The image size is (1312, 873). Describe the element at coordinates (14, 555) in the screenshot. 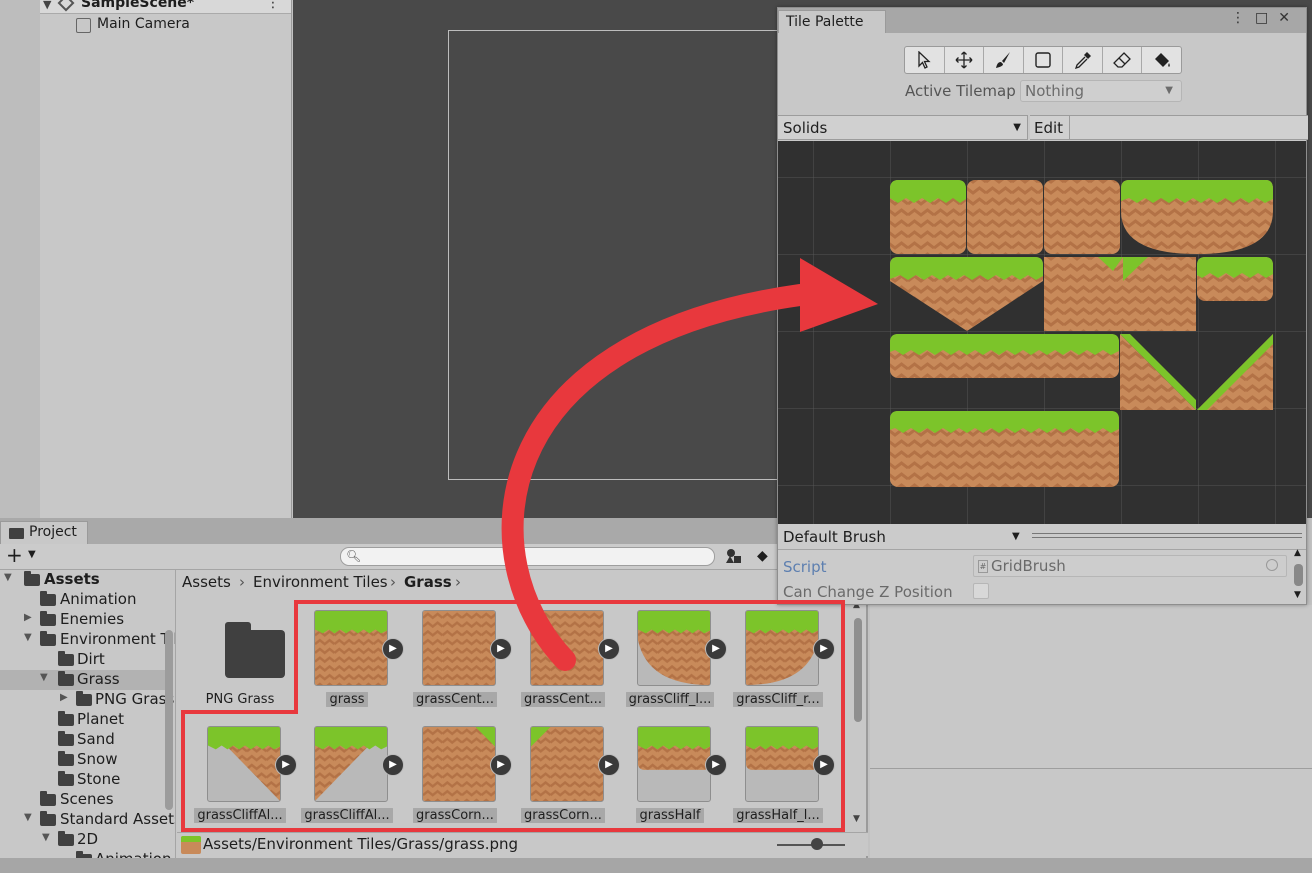

I see `create-plus-icon: +` at that location.